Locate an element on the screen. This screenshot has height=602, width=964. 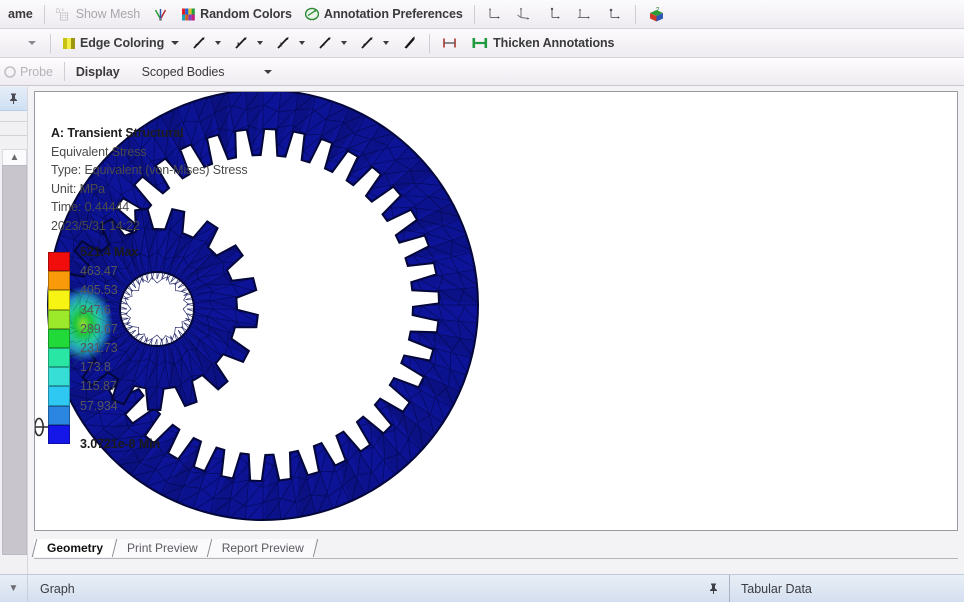
show-mesh-label: Show Mesh is located at coordinates (108, 14).